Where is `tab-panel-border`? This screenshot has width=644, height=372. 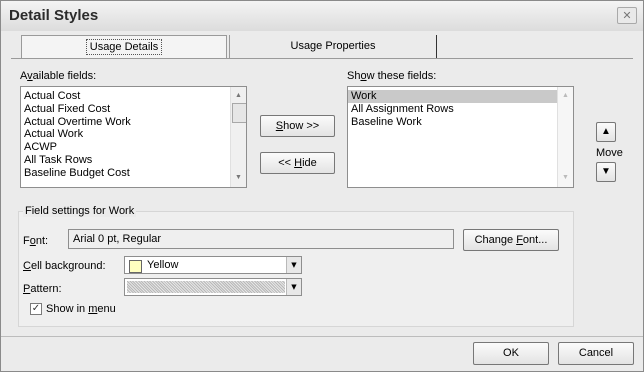
tab-panel-border is located at coordinates (322, 58).